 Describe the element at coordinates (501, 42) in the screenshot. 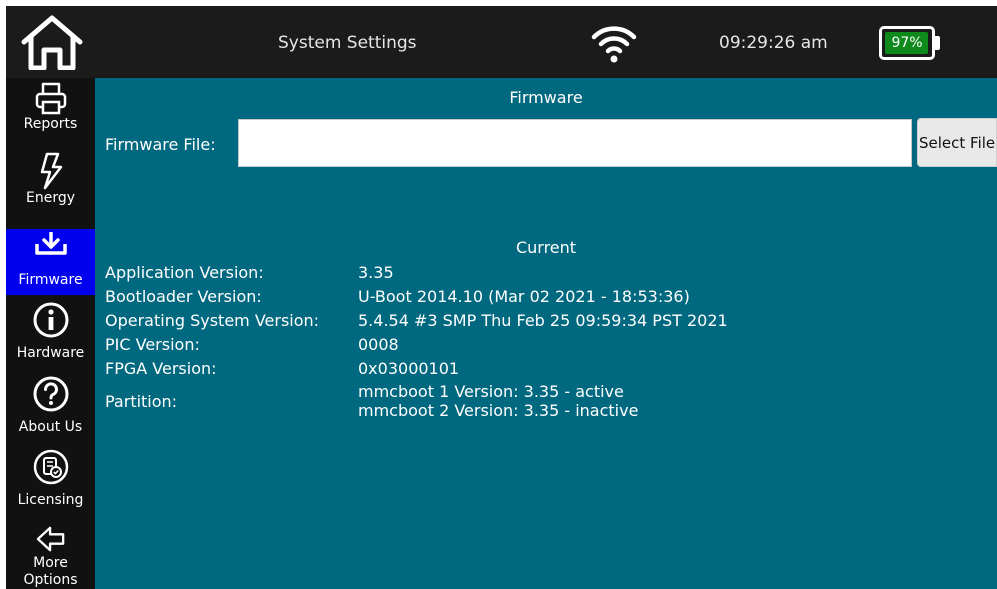

I see `top-bar: System Settings 09:29:26 am 97%` at that location.